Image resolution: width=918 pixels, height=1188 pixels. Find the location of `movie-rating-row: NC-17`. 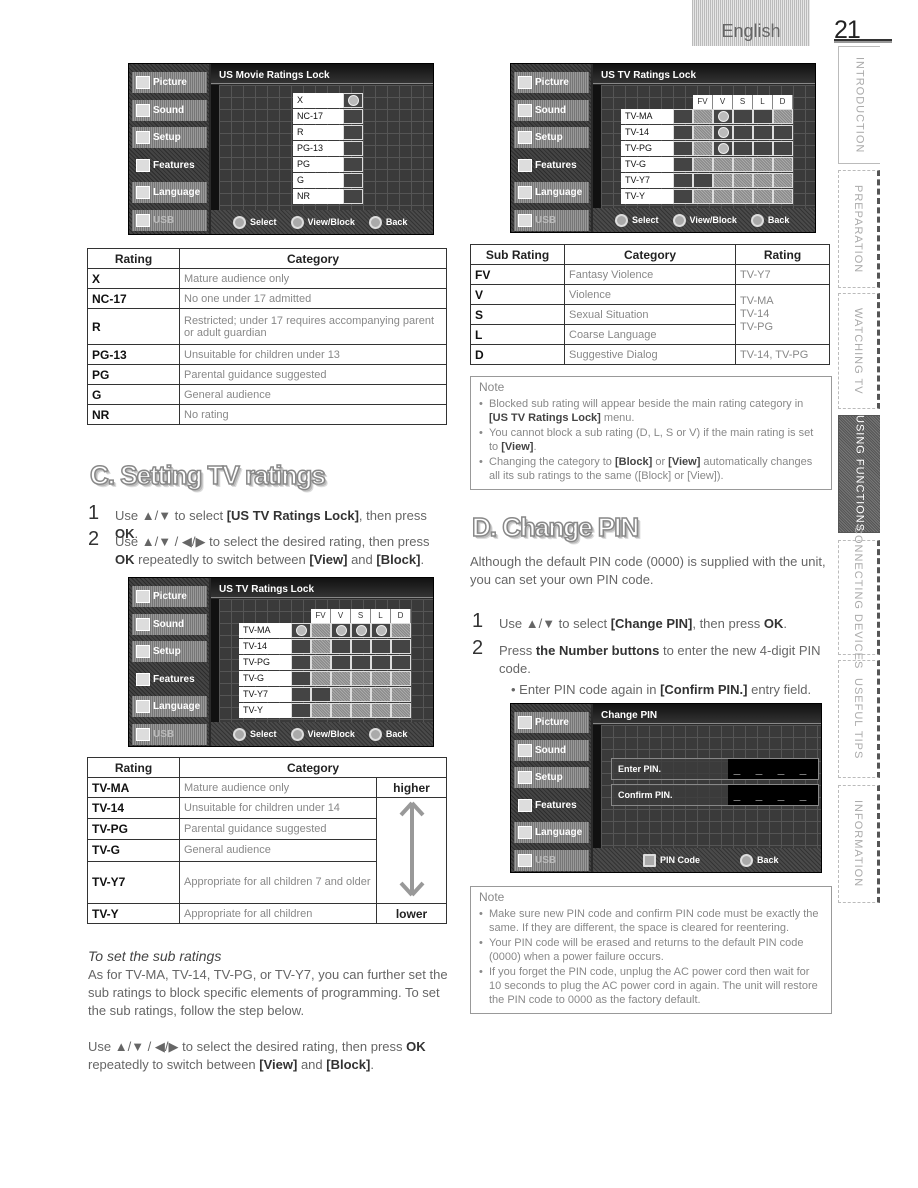

movie-rating-row: NC-17 is located at coordinates (328, 116).